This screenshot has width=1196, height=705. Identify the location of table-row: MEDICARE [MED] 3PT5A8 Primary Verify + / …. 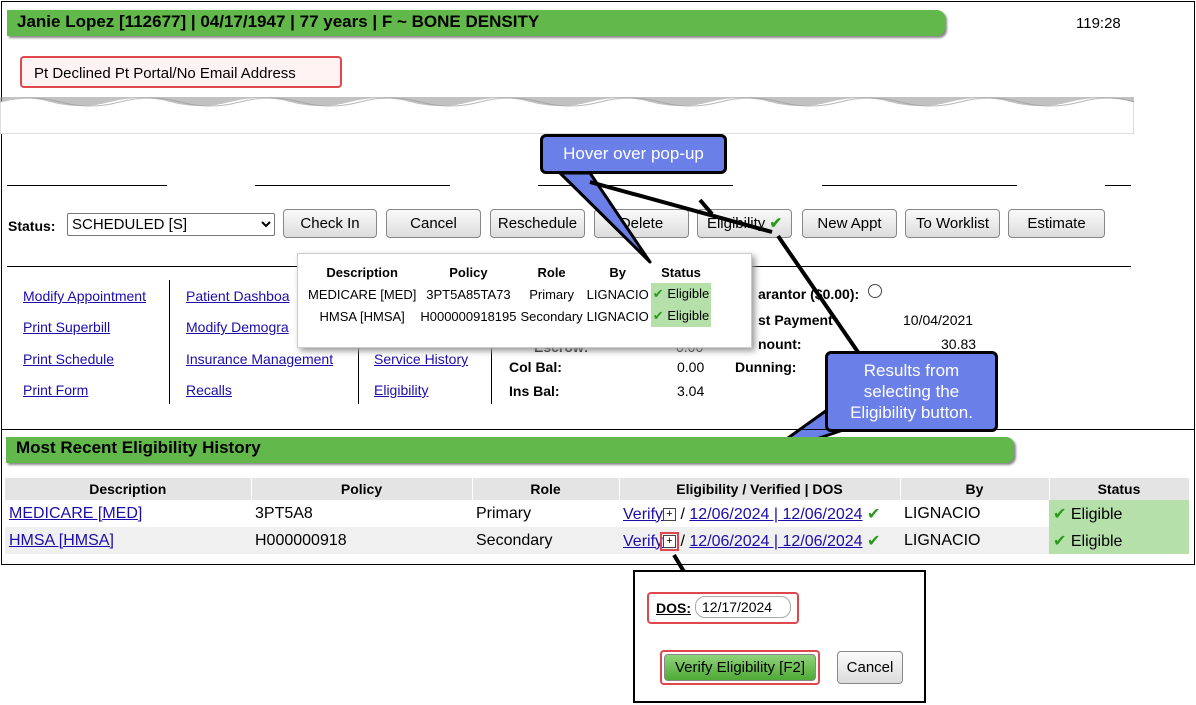
(597, 513).